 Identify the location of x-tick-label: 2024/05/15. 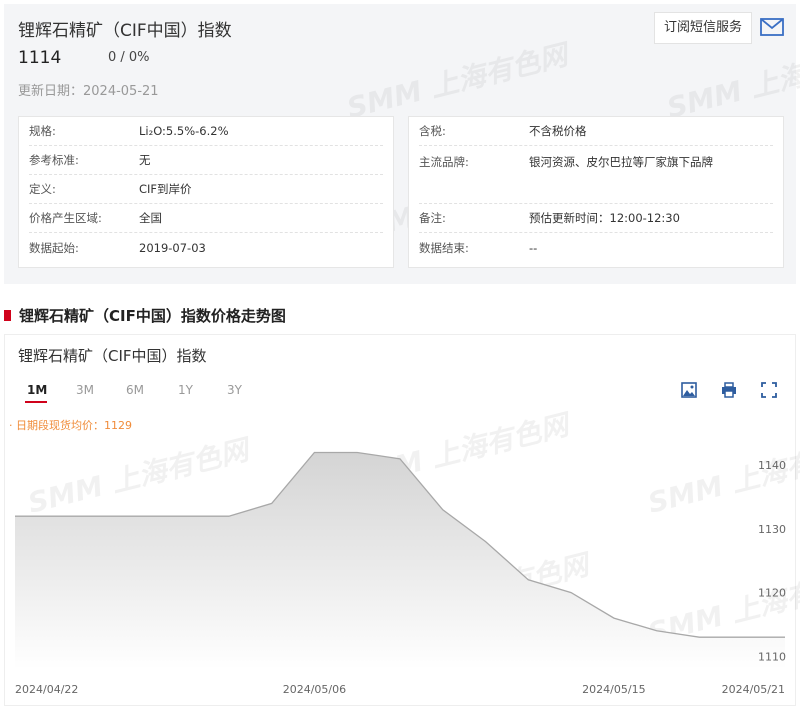
(613, 689).